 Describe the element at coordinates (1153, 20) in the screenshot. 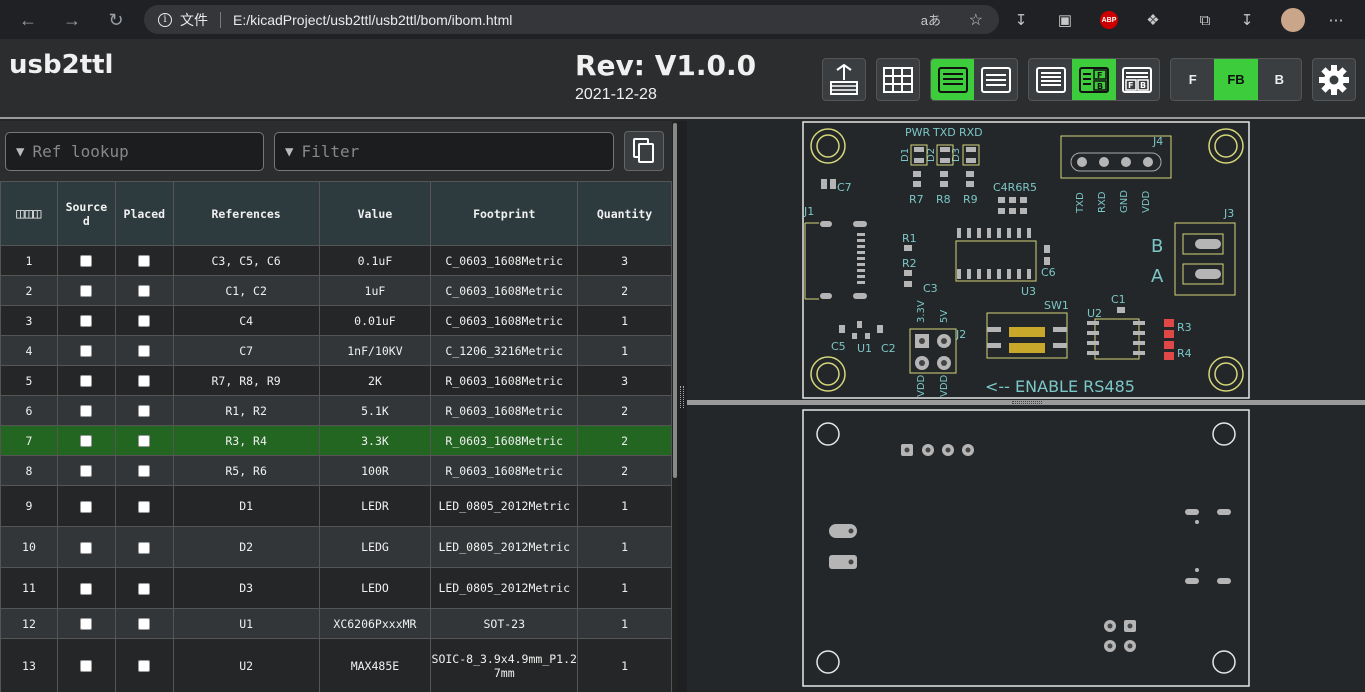

I see `puzzle-icon: ❖` at that location.